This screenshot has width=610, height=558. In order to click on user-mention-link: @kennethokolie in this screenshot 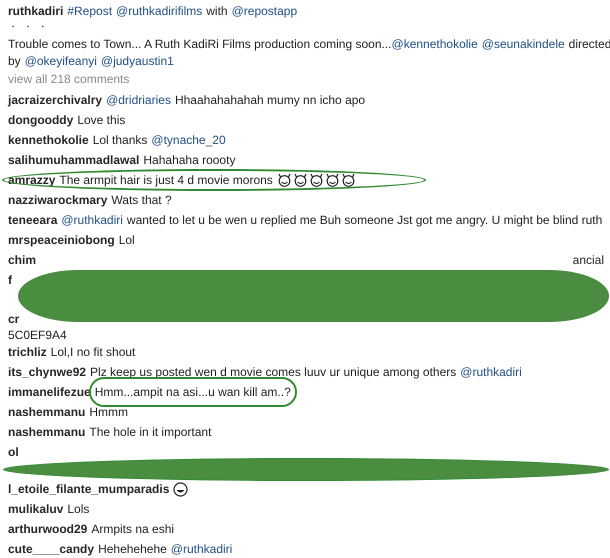, I will do `click(435, 44)`.